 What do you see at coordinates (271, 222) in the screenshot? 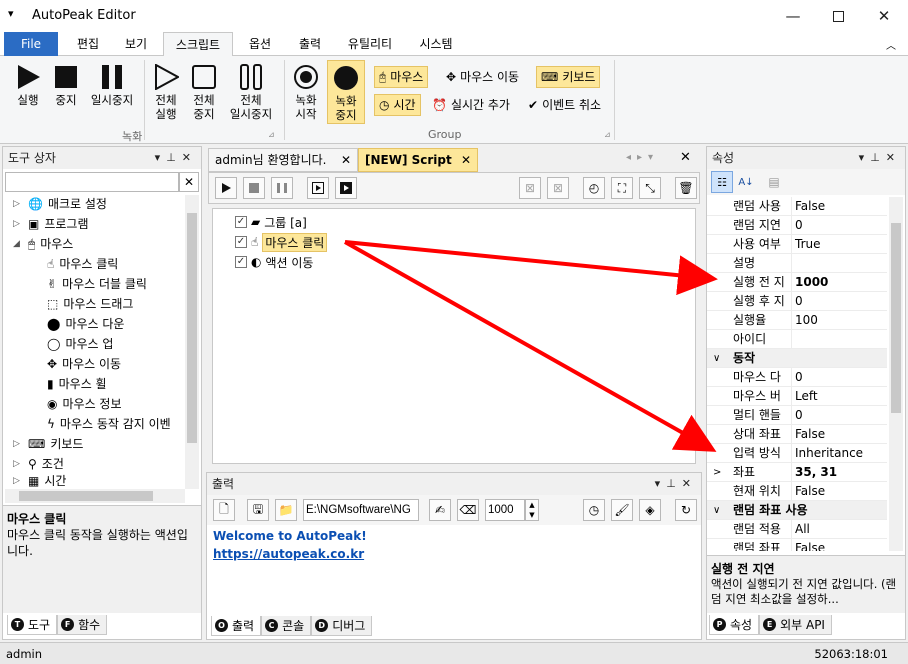
I see `script-item-group: ✓ ▰ 그룹 [a]` at bounding box center [271, 222].